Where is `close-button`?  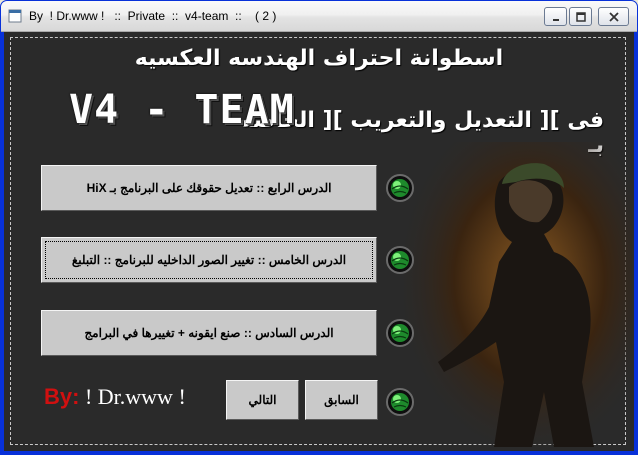 close-button is located at coordinates (613, 16).